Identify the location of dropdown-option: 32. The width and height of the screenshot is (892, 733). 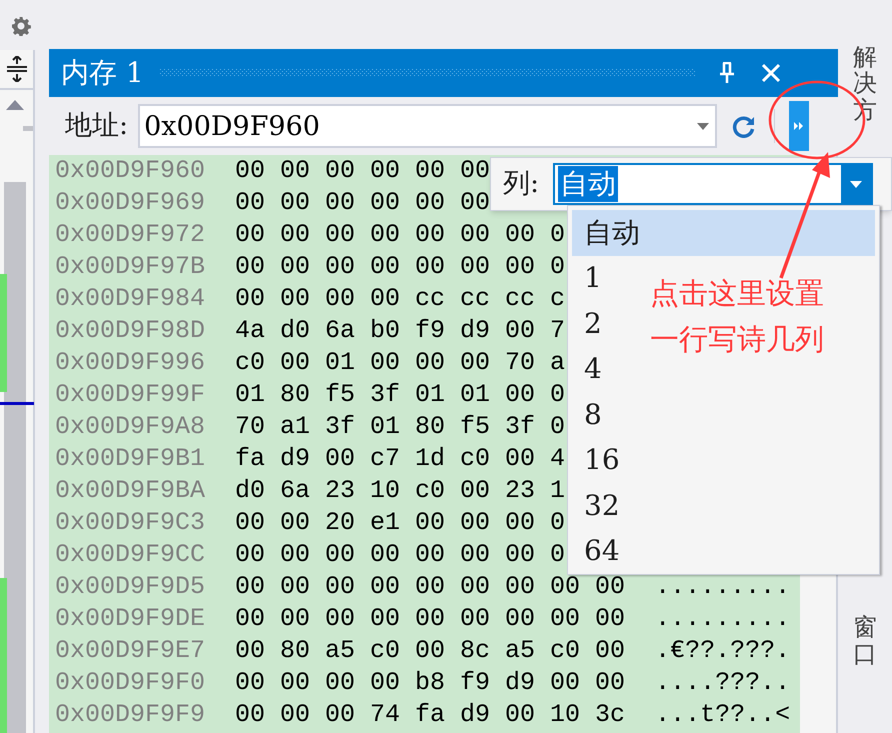
(602, 505).